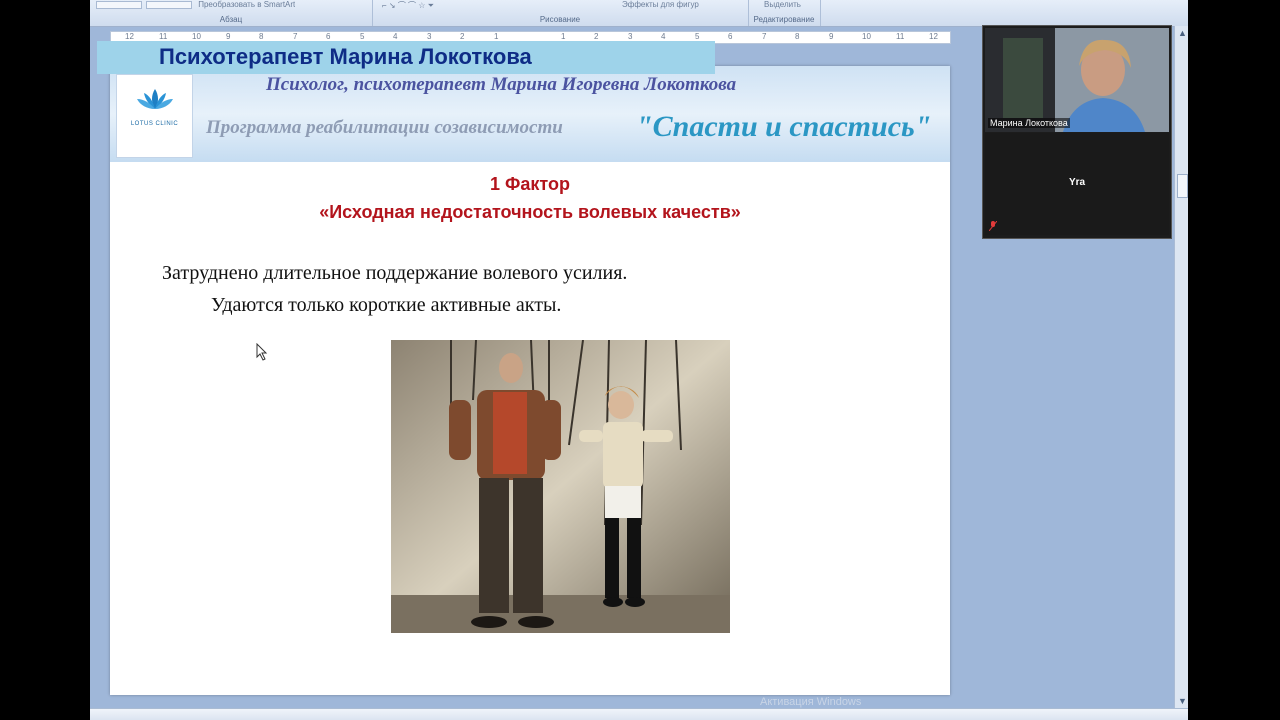 The image size is (1280, 720). Describe the element at coordinates (408, 5) in the screenshot. I see `ribbon-drawing-shapes: ⌐ ↘ ⌒ ⌒ ☆ ⏷` at that location.